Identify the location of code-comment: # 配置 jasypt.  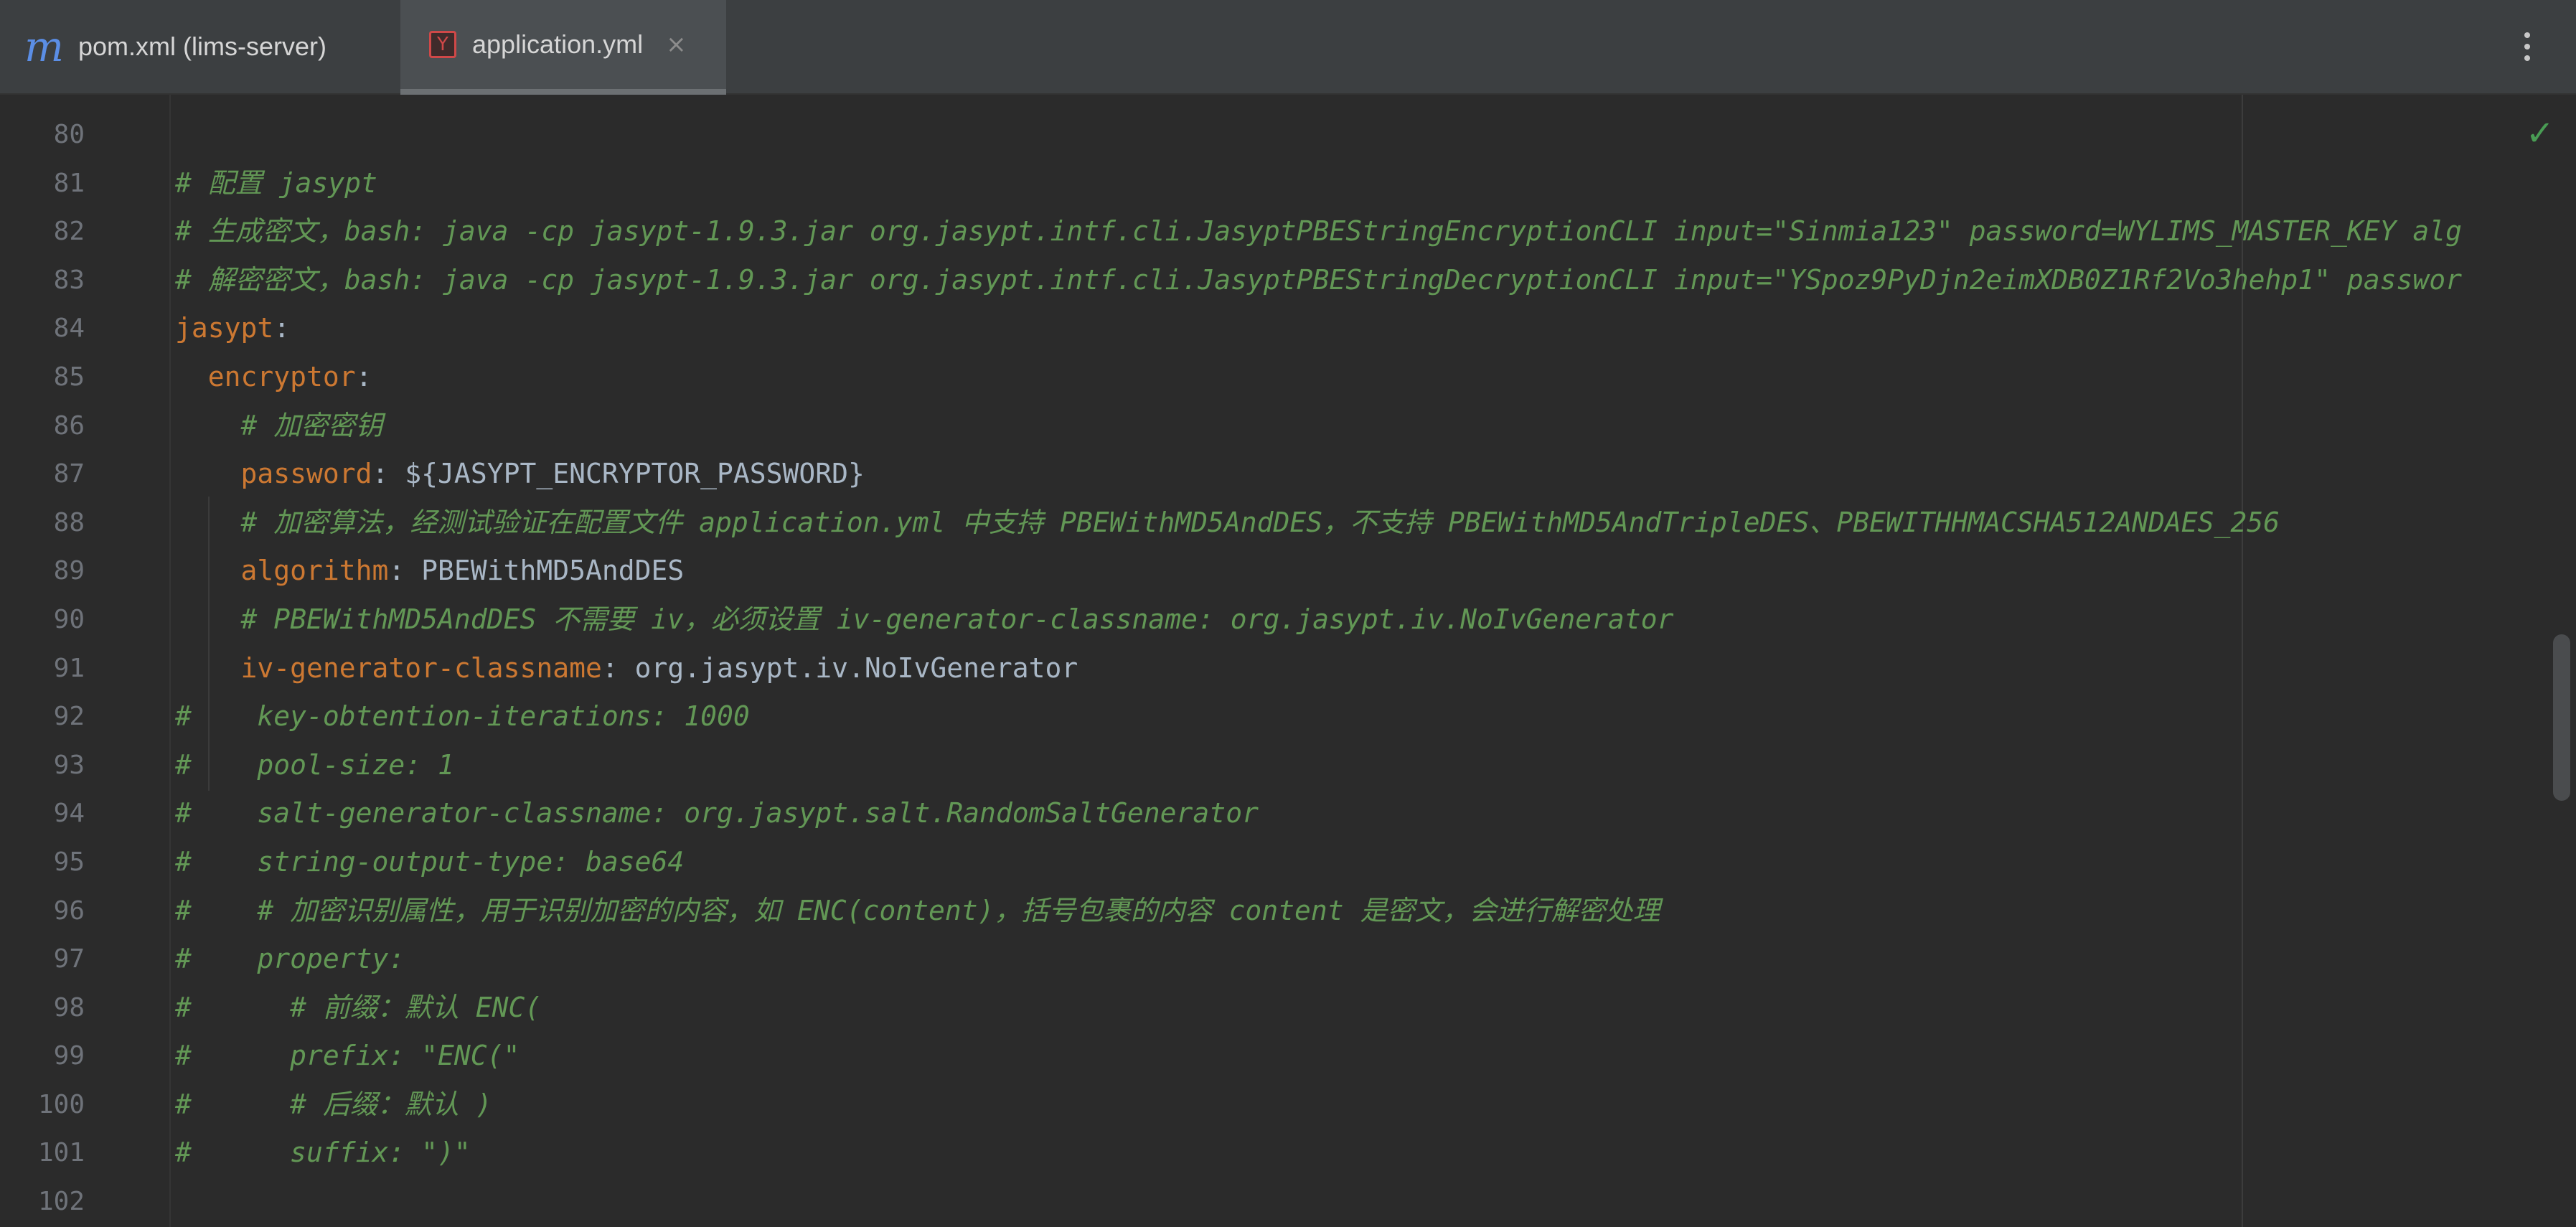
(276, 183).